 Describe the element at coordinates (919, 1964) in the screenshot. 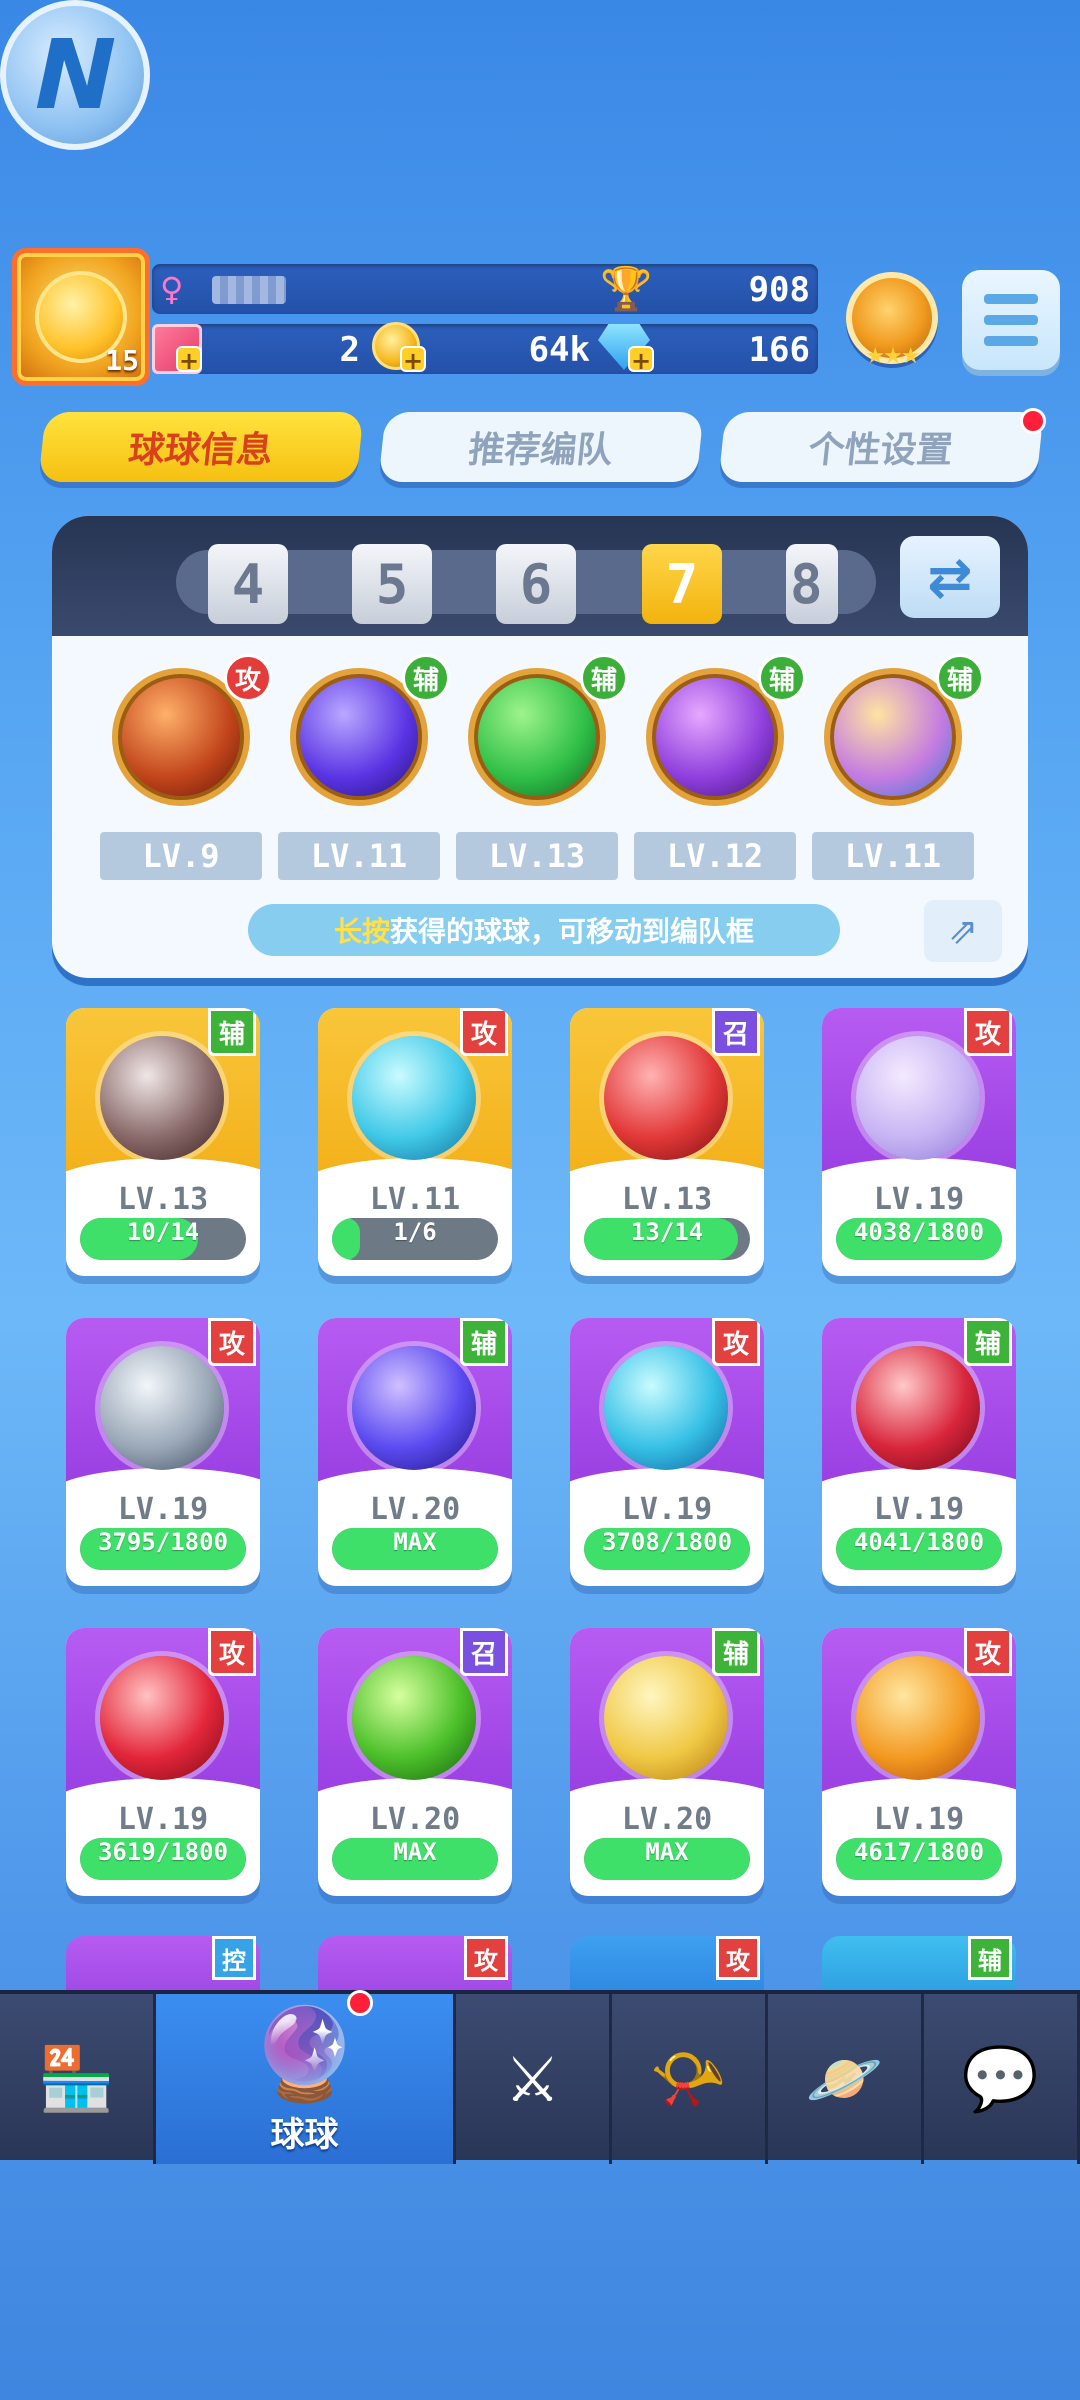

I see `ball-card-partial: 辅` at that location.